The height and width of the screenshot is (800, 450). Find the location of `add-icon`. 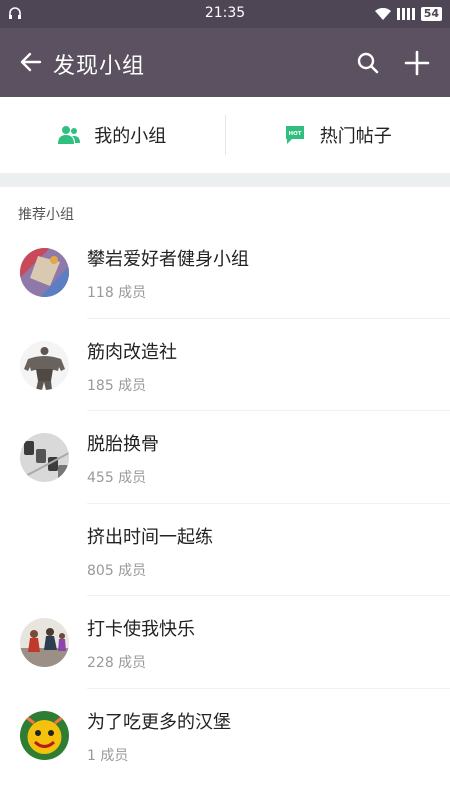

add-icon is located at coordinates (417, 63).